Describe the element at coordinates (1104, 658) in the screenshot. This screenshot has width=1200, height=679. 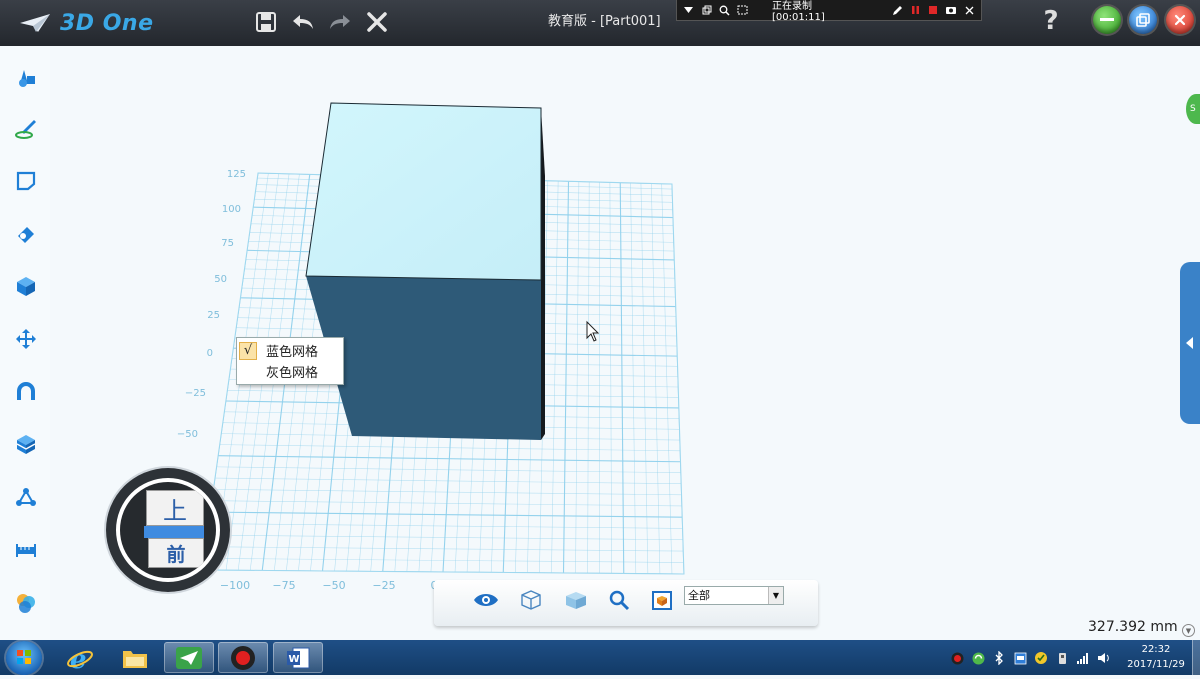
I see `volume-icon` at that location.